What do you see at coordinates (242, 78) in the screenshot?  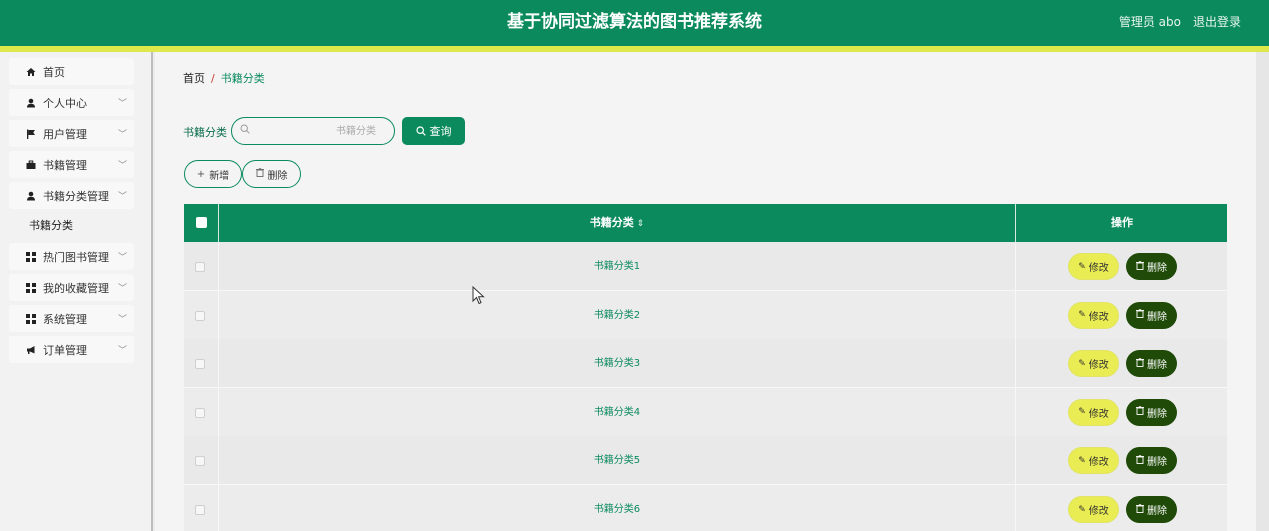 I see `breadcrumb-current: 书籍分类` at bounding box center [242, 78].